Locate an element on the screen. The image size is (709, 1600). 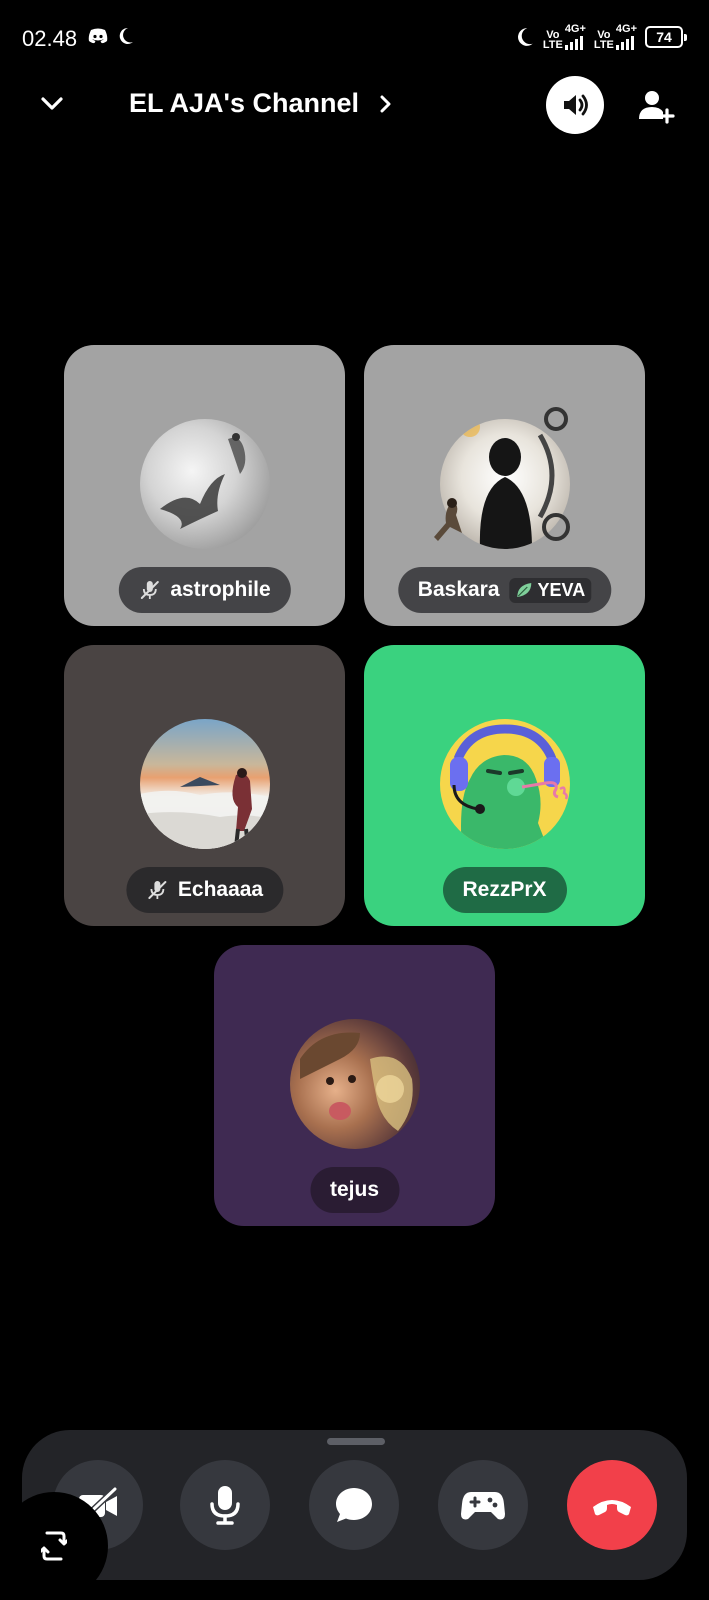
switch-camera-button is located at coordinates (54, 1546).